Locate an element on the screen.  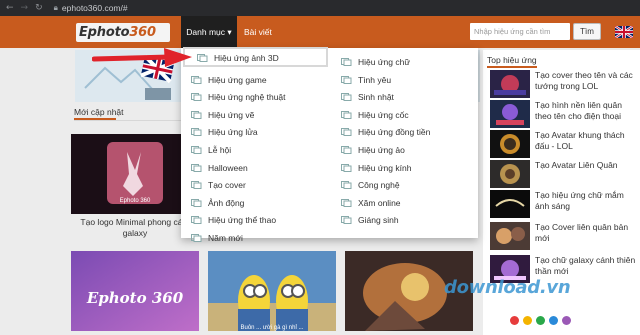
dropdown-item: Lễ hội is located at coordinates (211, 150).